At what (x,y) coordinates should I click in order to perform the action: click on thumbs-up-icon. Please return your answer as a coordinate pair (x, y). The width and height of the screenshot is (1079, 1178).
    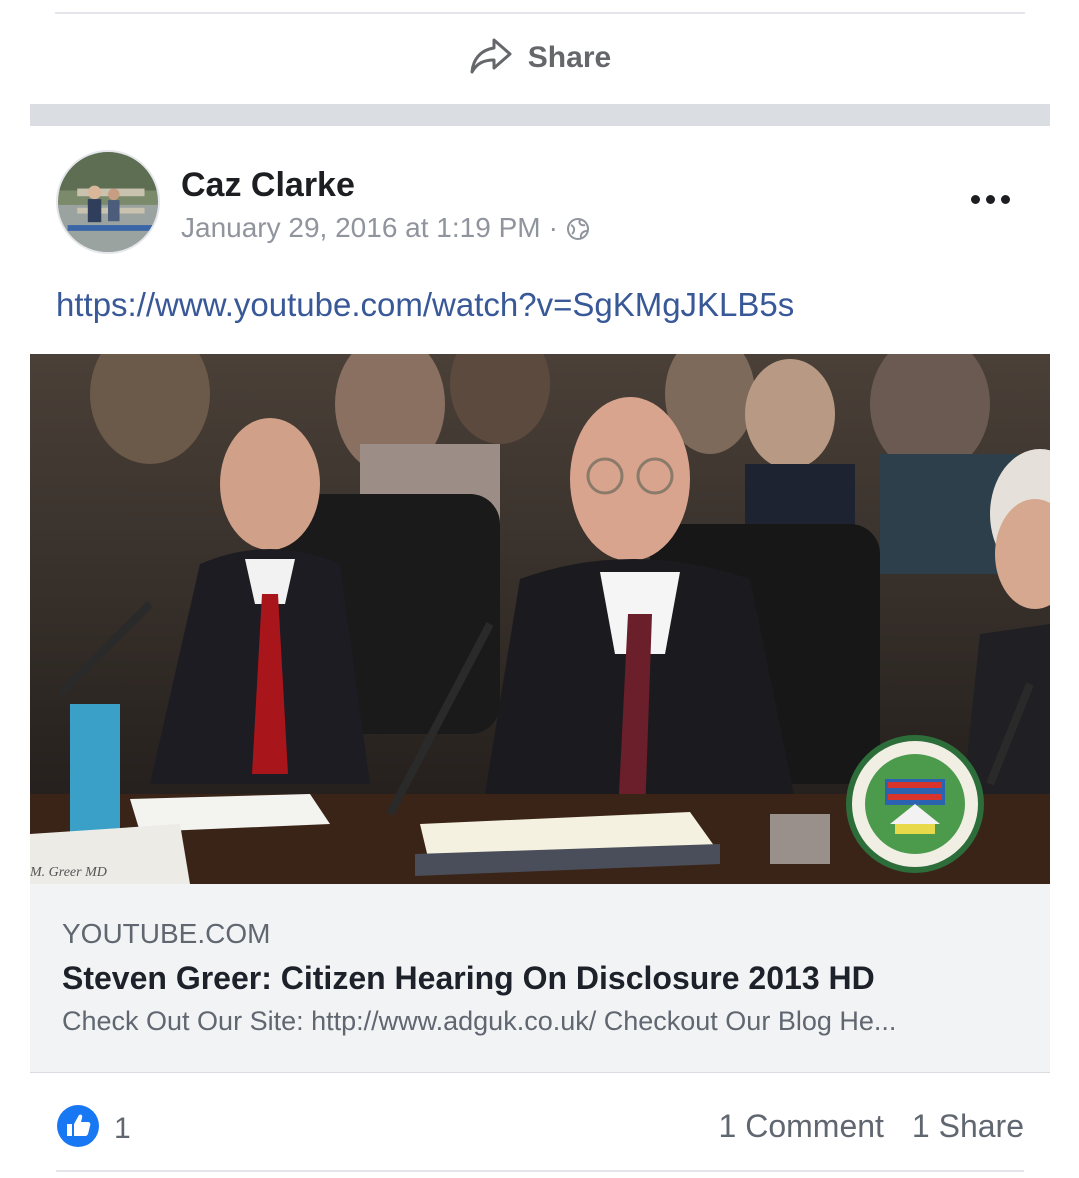
    Looking at the image, I should click on (78, 1128).